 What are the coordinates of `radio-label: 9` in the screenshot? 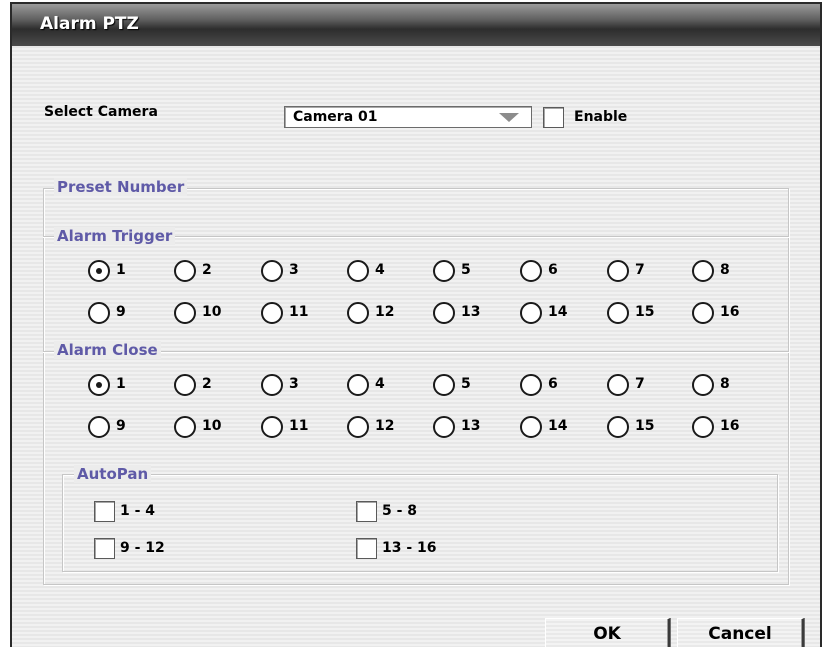 It's located at (121, 426).